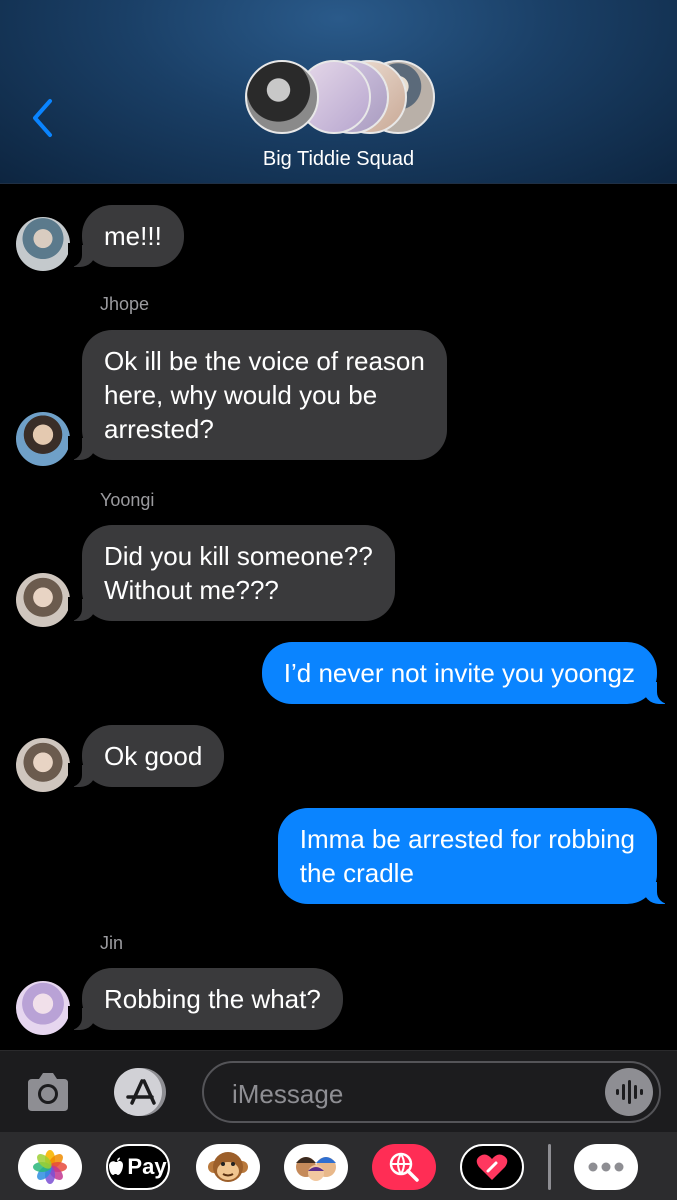  I want to click on message-text-line: Did you kill someone??, so click(238, 556).